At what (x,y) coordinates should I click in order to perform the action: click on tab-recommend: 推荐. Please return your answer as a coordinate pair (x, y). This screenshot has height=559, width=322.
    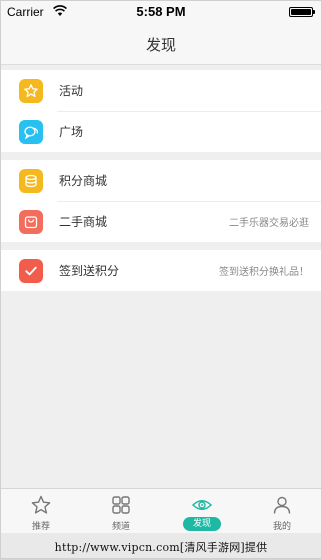
    Looking at the image, I should click on (41, 511).